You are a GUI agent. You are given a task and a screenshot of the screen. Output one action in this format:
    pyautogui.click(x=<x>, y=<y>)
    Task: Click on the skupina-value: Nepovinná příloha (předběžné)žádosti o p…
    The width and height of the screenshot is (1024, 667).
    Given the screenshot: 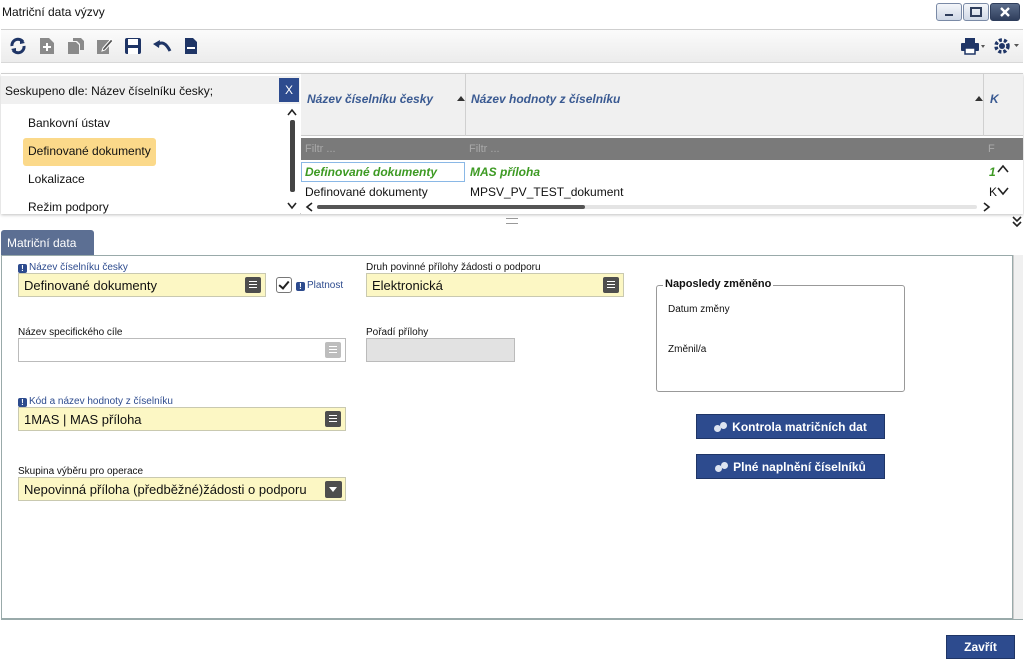 What is the action you would take?
    pyautogui.click(x=165, y=489)
    